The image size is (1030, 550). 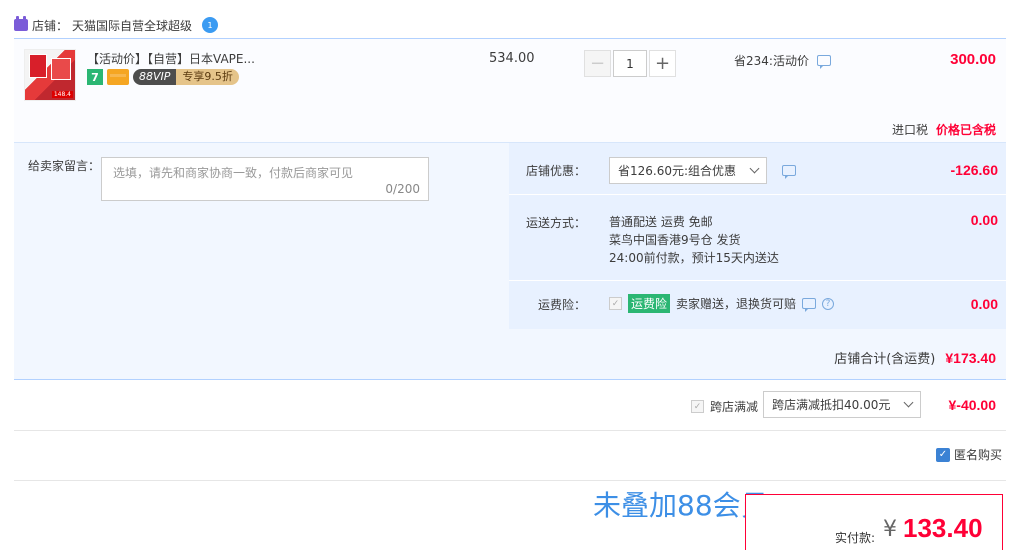 I want to click on message-input: 选填，请先和商家协商一致，付款后商家可见 0/200, so click(x=265, y=179).